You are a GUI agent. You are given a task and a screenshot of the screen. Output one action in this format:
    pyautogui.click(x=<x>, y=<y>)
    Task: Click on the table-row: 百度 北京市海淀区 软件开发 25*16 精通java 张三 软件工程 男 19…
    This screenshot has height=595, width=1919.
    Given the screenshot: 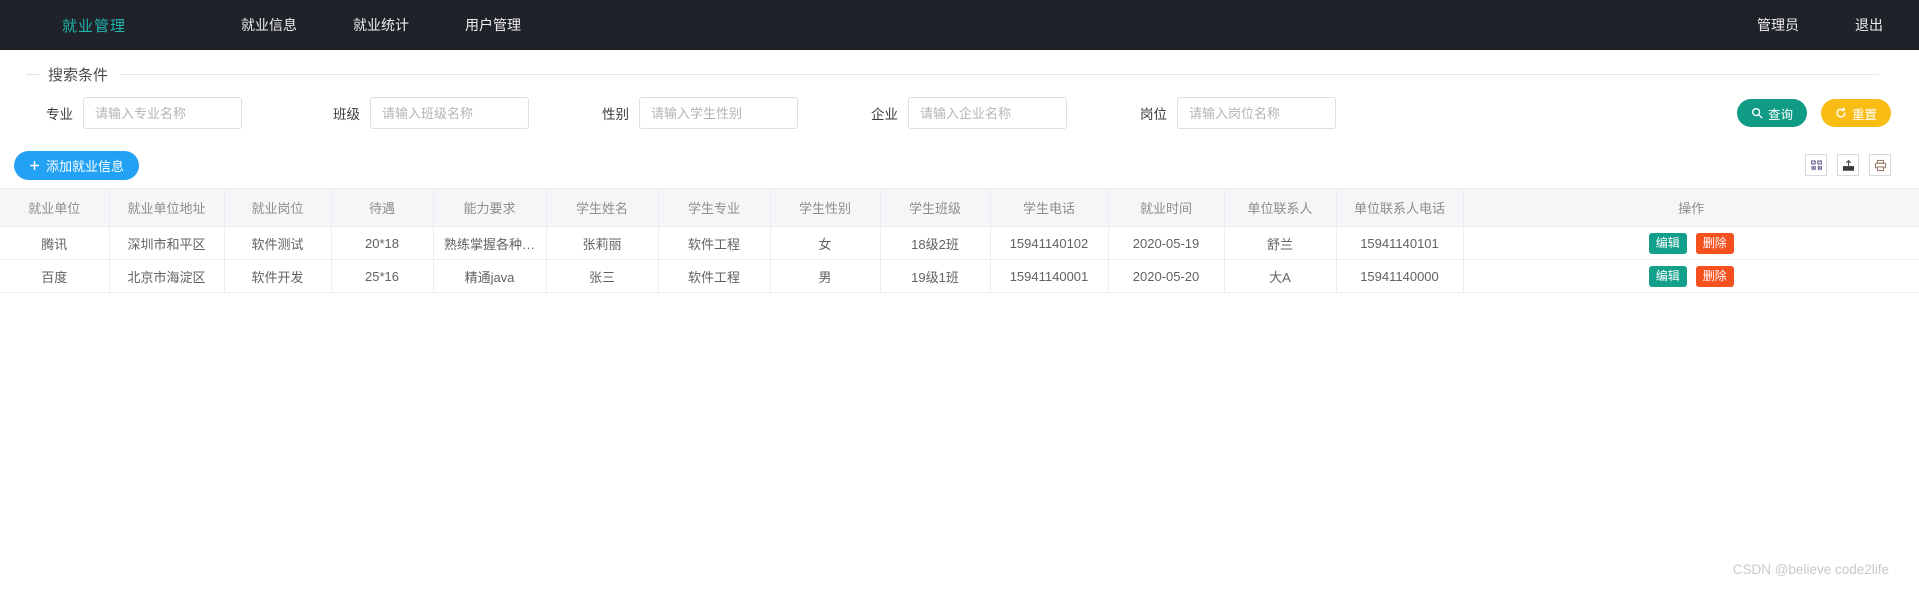 What is the action you would take?
    pyautogui.click(x=959, y=276)
    